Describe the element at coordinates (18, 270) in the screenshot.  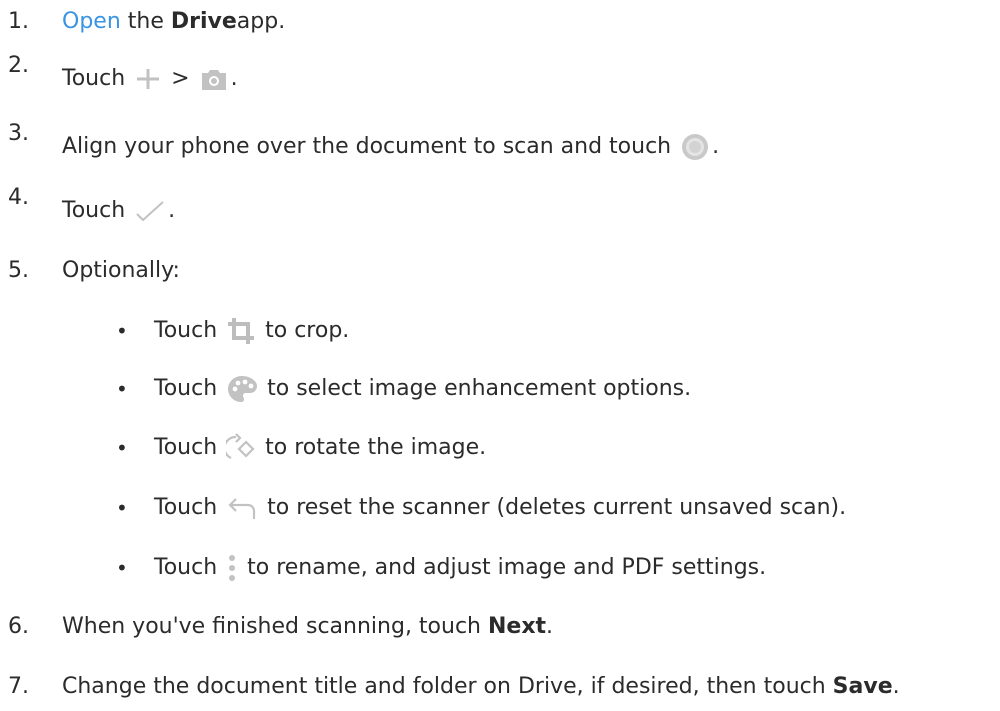
I see `step-number: 5.` at that location.